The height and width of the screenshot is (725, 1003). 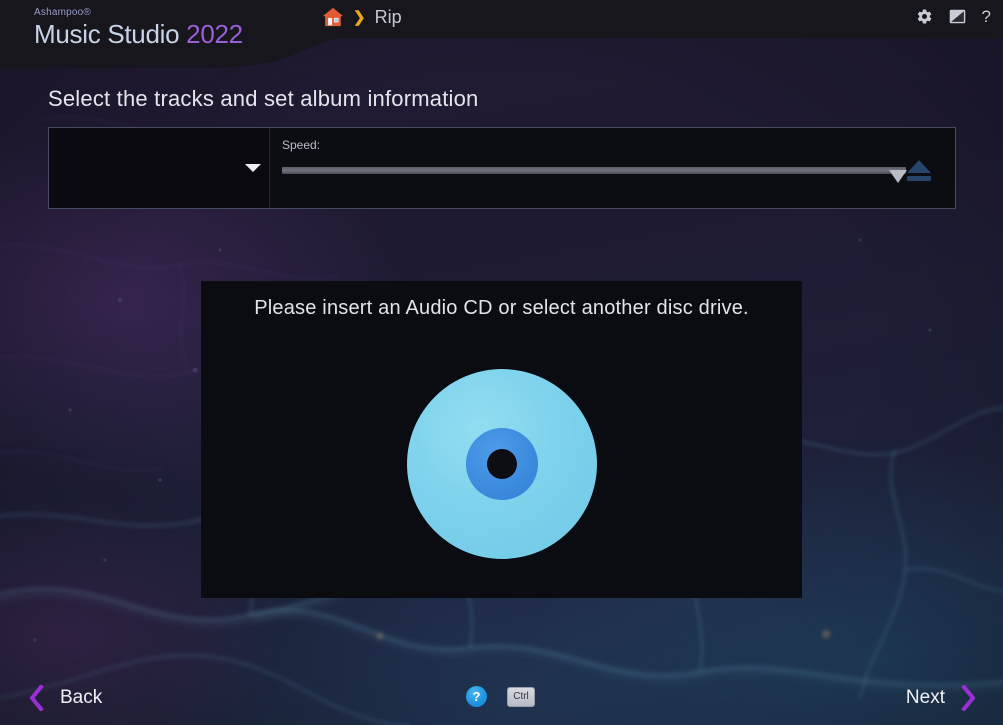 What do you see at coordinates (301, 145) in the screenshot?
I see `speed-label: Speed:` at bounding box center [301, 145].